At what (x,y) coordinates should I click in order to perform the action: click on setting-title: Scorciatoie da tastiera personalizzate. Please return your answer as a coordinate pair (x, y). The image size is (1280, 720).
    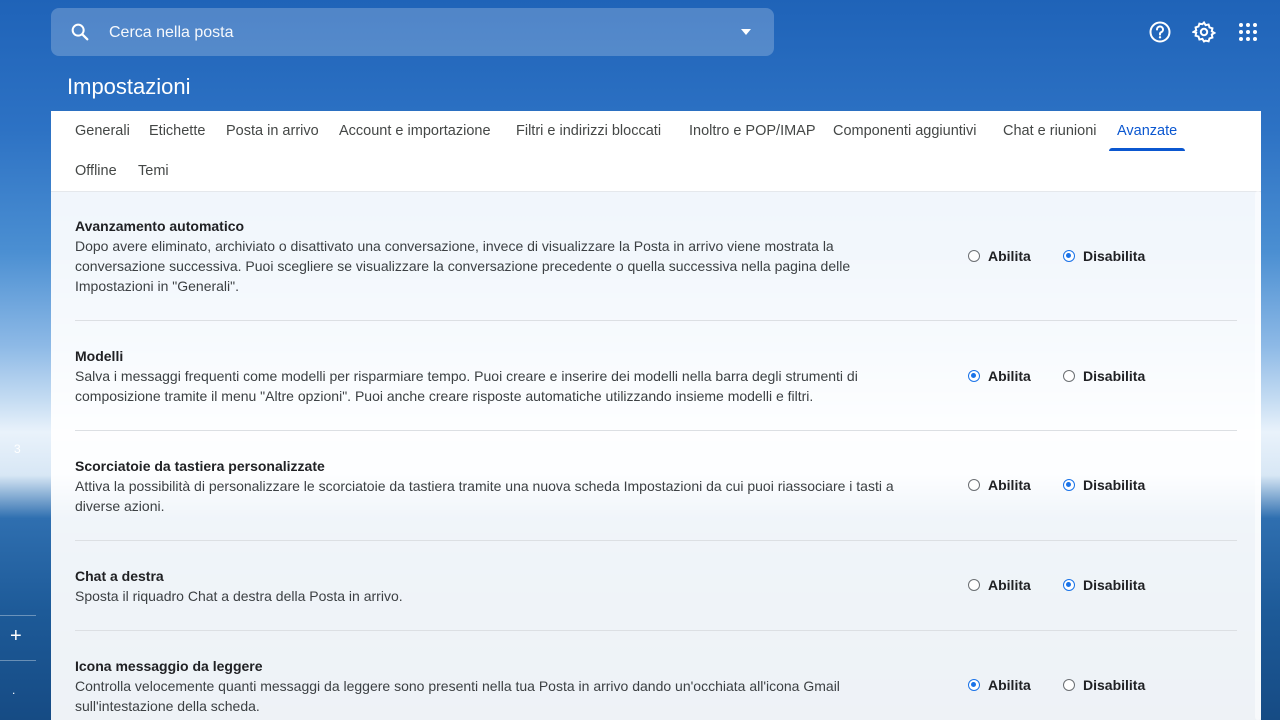
    Looking at the image, I should click on (200, 466).